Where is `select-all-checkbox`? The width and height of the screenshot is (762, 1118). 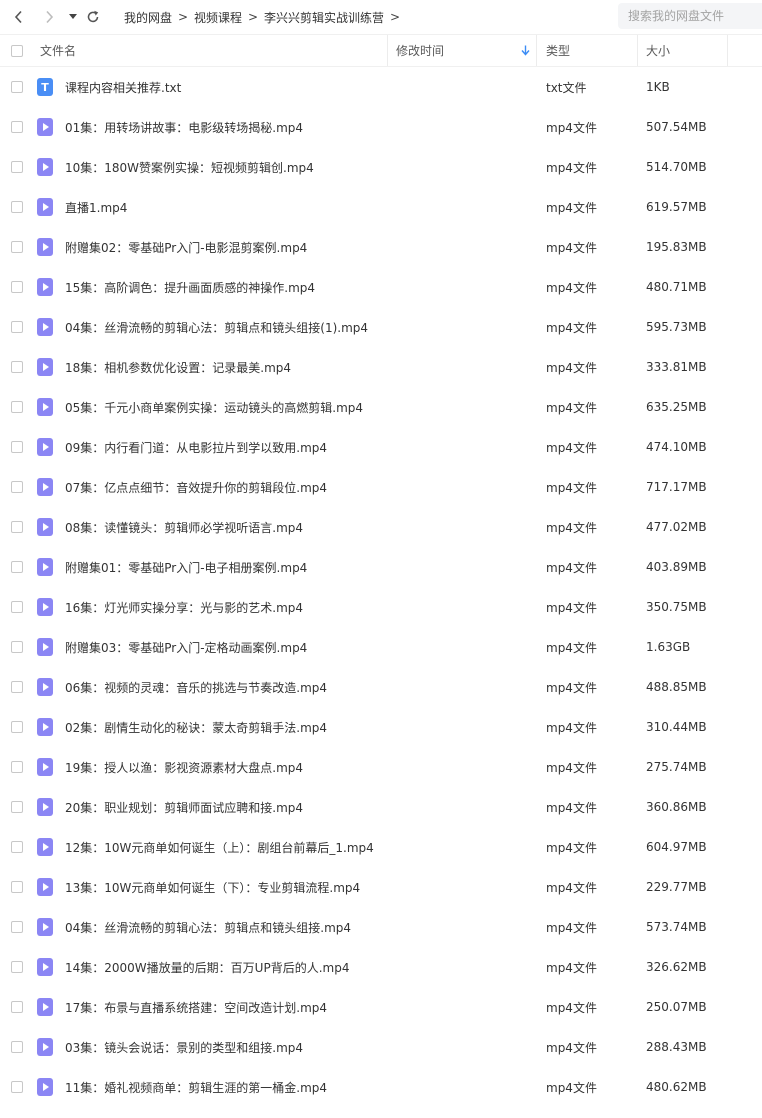
select-all-checkbox is located at coordinates (17, 50).